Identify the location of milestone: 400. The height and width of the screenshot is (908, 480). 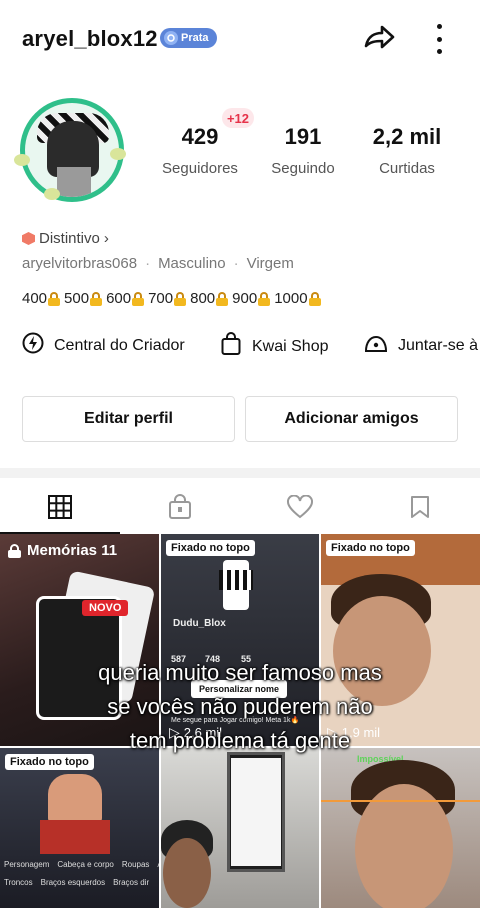
(41, 298).